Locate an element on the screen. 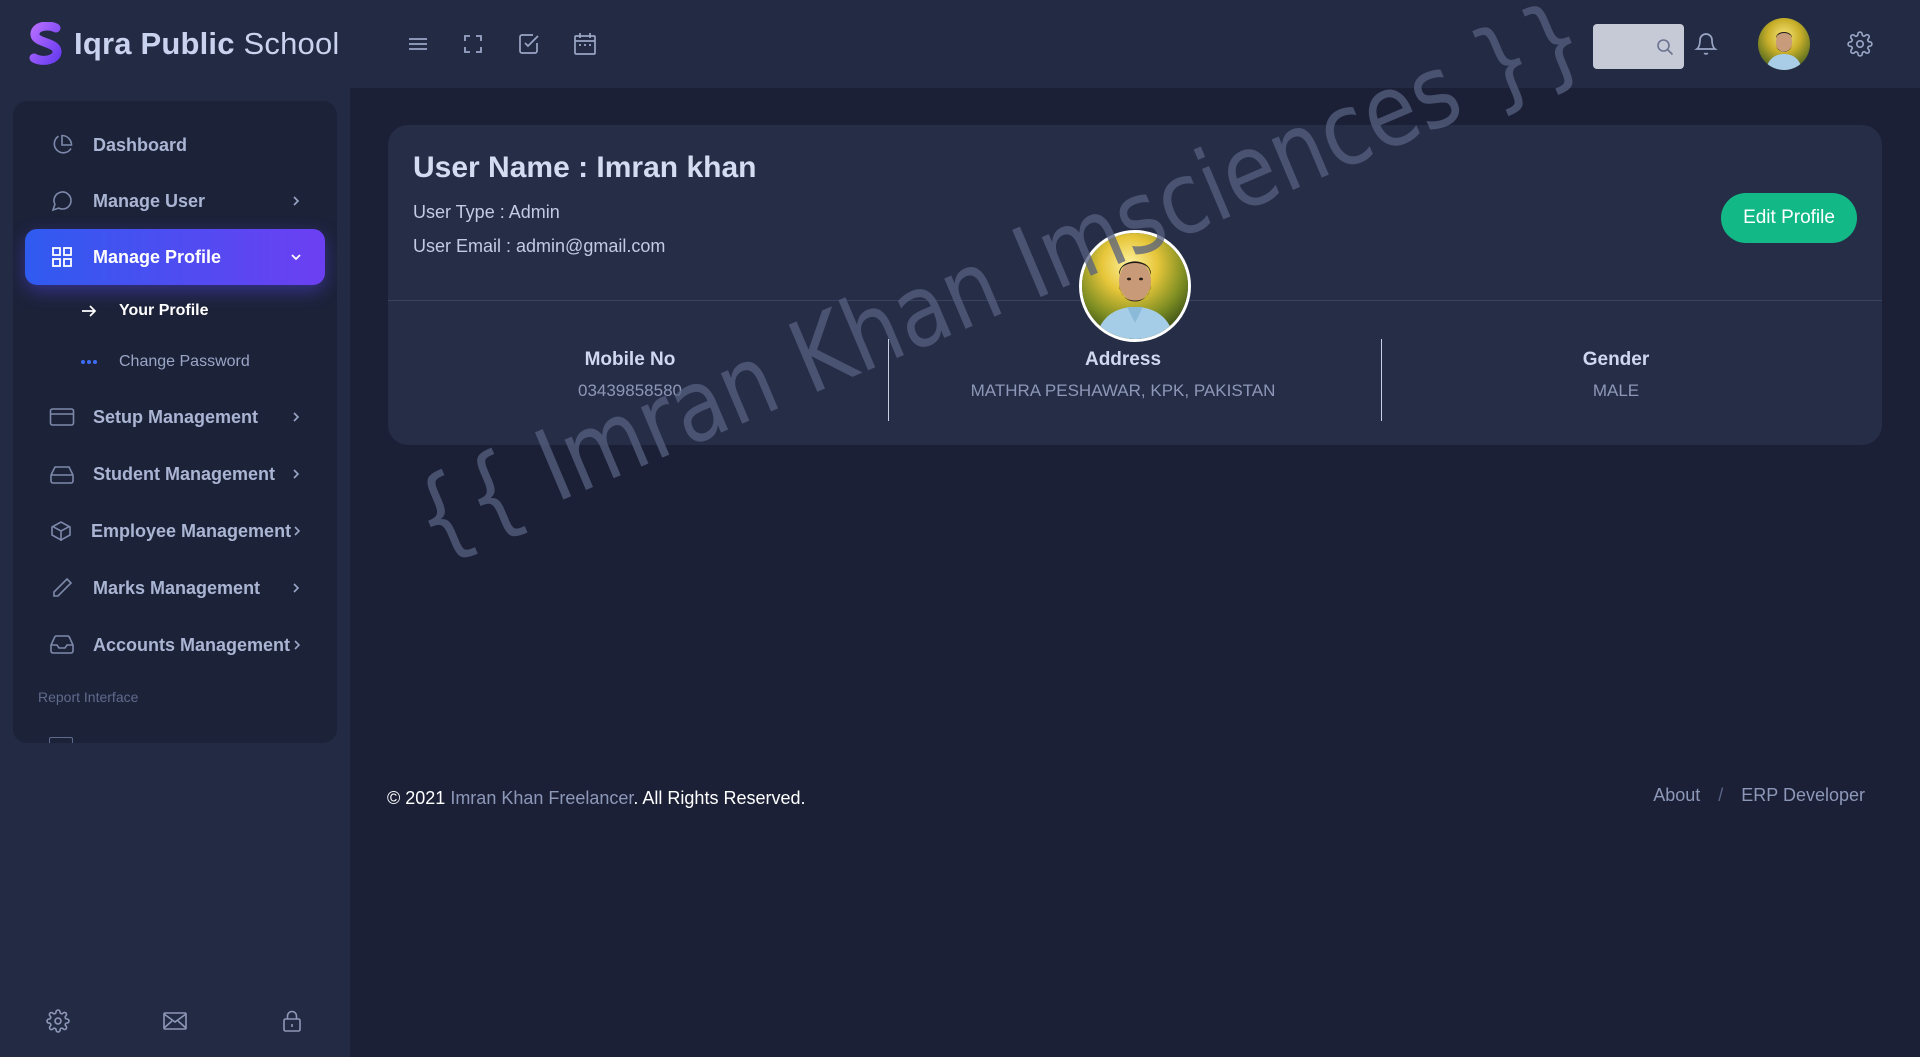 This screenshot has width=1920, height=1057. sidebar-item-accounts-management: Accounts Management is located at coordinates (175, 645).